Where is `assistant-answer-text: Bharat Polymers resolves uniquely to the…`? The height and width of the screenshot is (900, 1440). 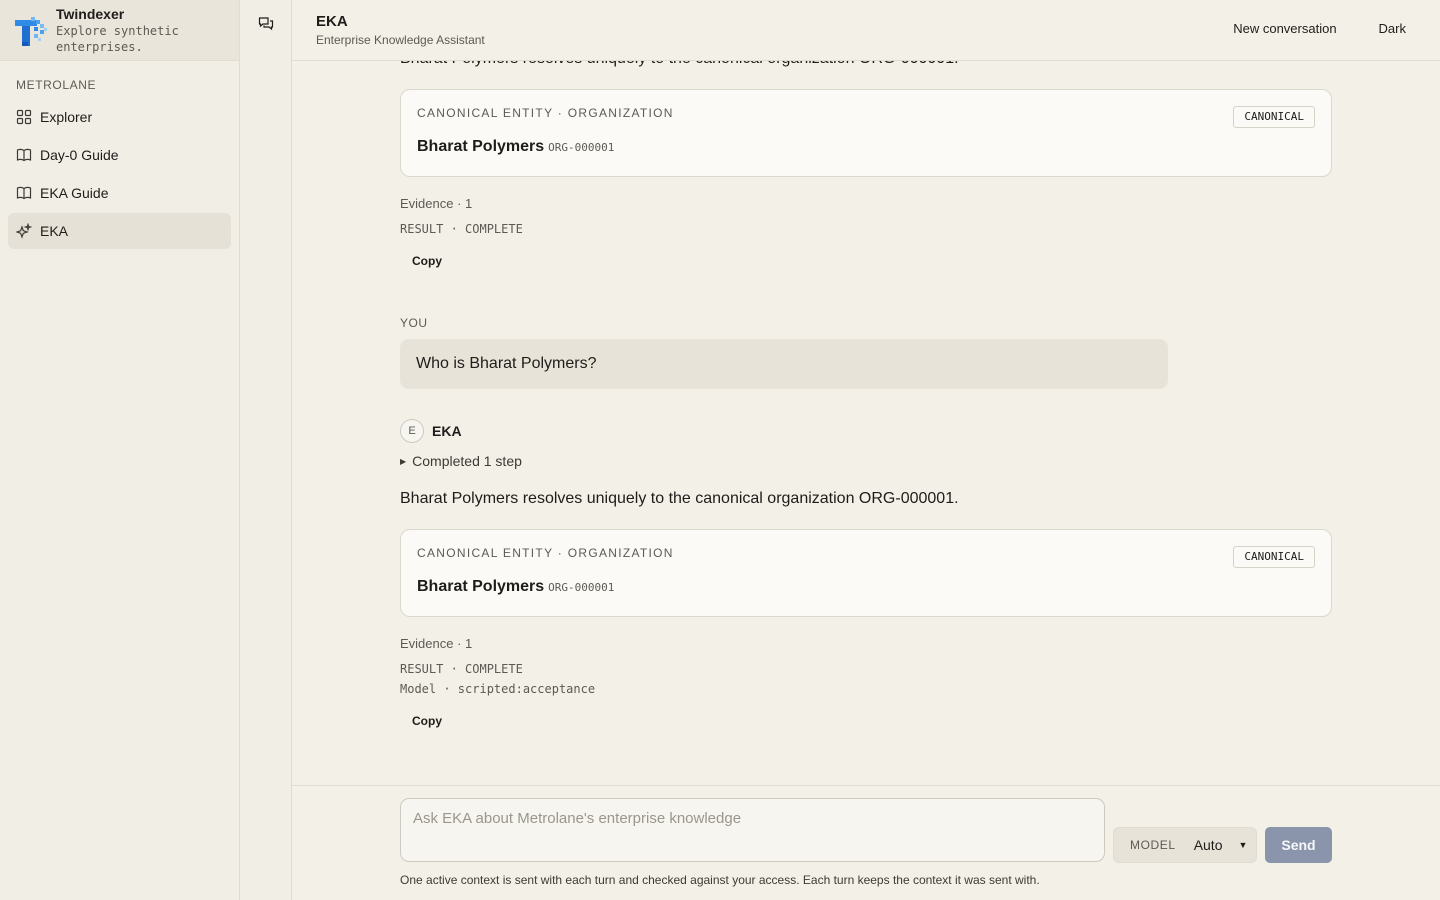 assistant-answer-text: Bharat Polymers resolves uniquely to the… is located at coordinates (679, 498).